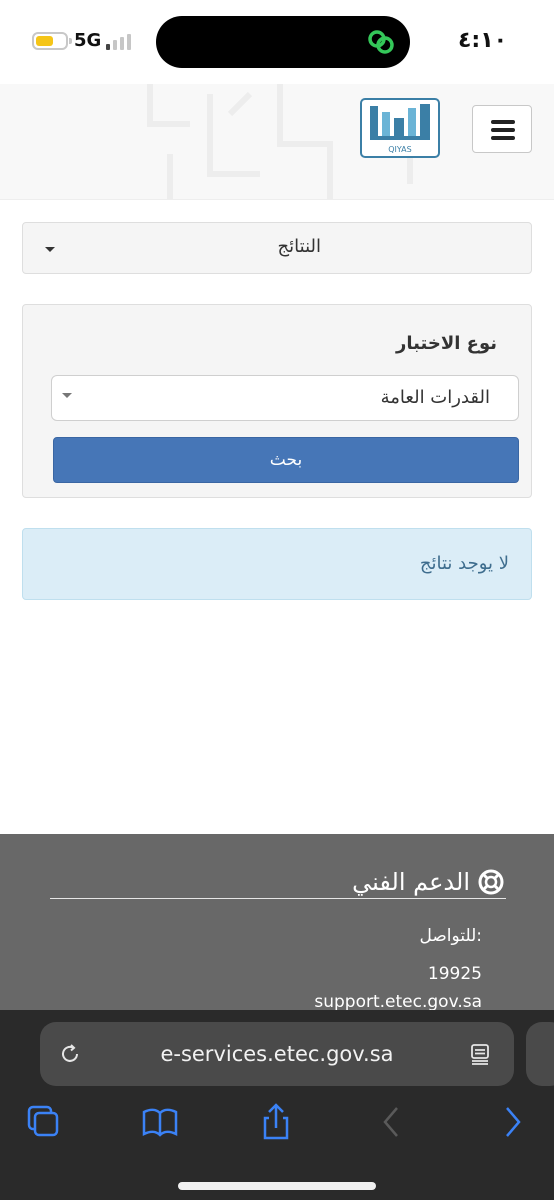 The width and height of the screenshot is (554, 1200). I want to click on test-type-select: القدرات العامة, so click(285, 398).